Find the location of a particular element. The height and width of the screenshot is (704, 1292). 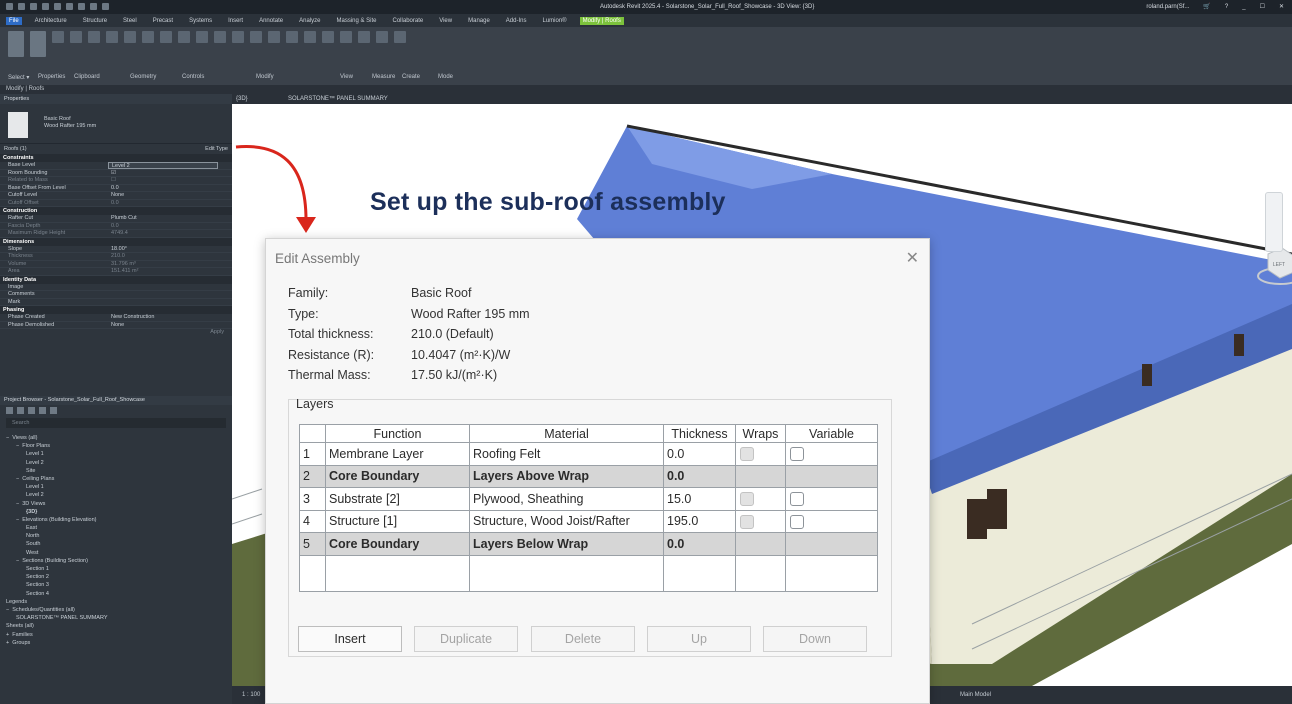

measure-tool-icon is located at coordinates (364, 37).